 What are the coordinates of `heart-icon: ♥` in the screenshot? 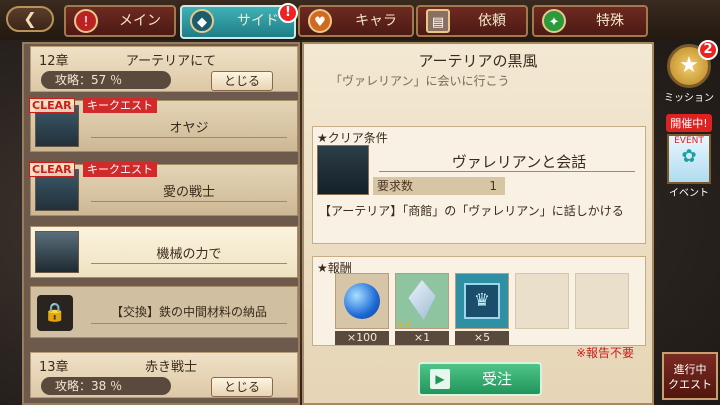 It's located at (320, 21).